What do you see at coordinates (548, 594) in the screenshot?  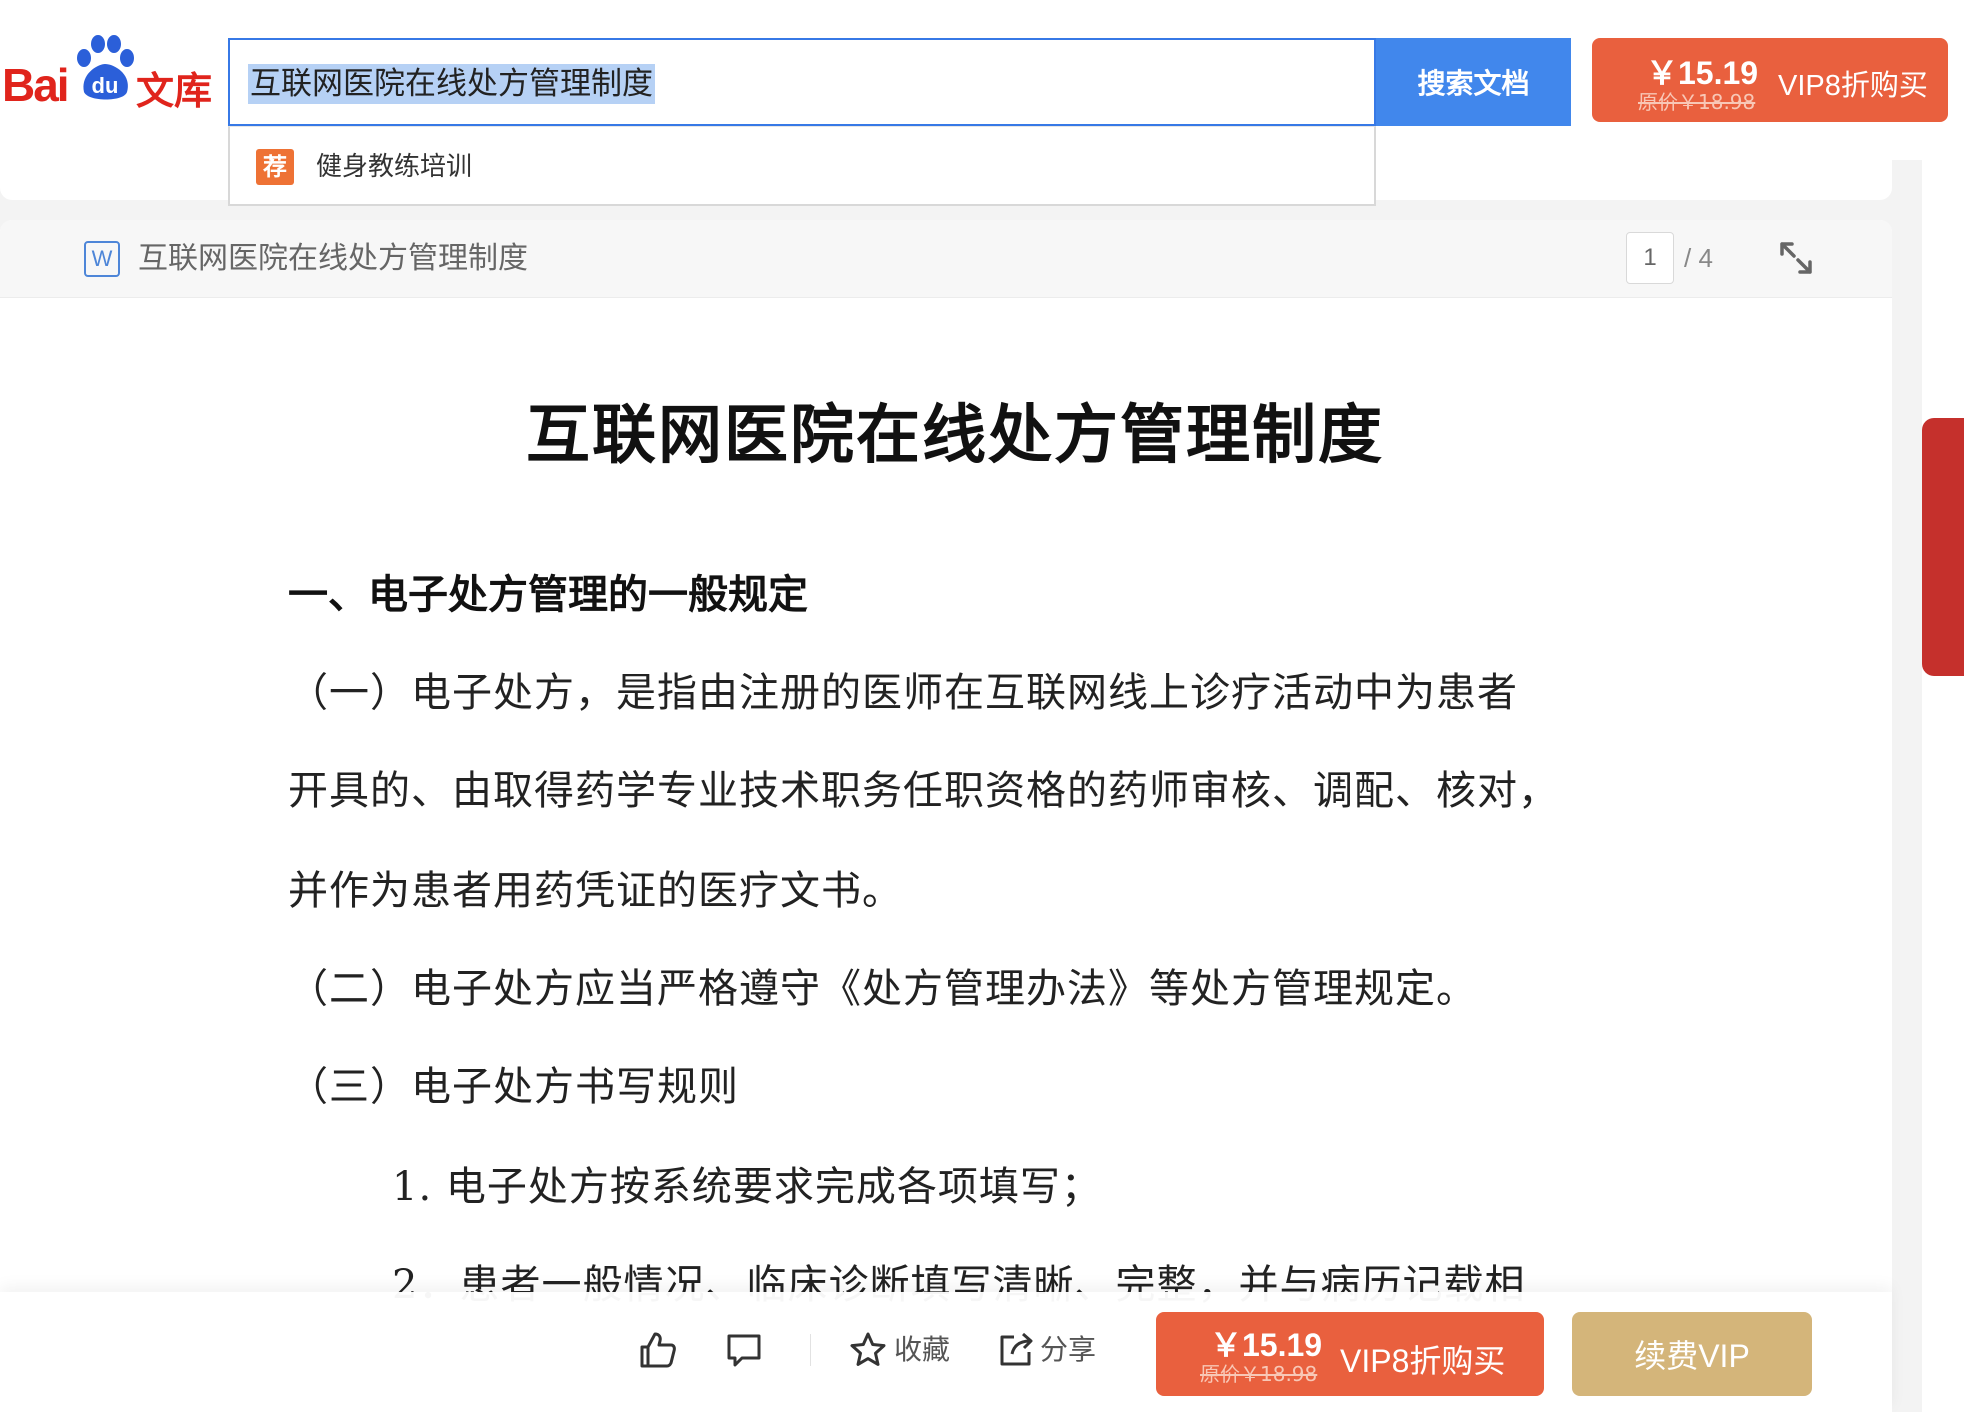 I see `section-title: 一、电子处方管理的一般规定` at bounding box center [548, 594].